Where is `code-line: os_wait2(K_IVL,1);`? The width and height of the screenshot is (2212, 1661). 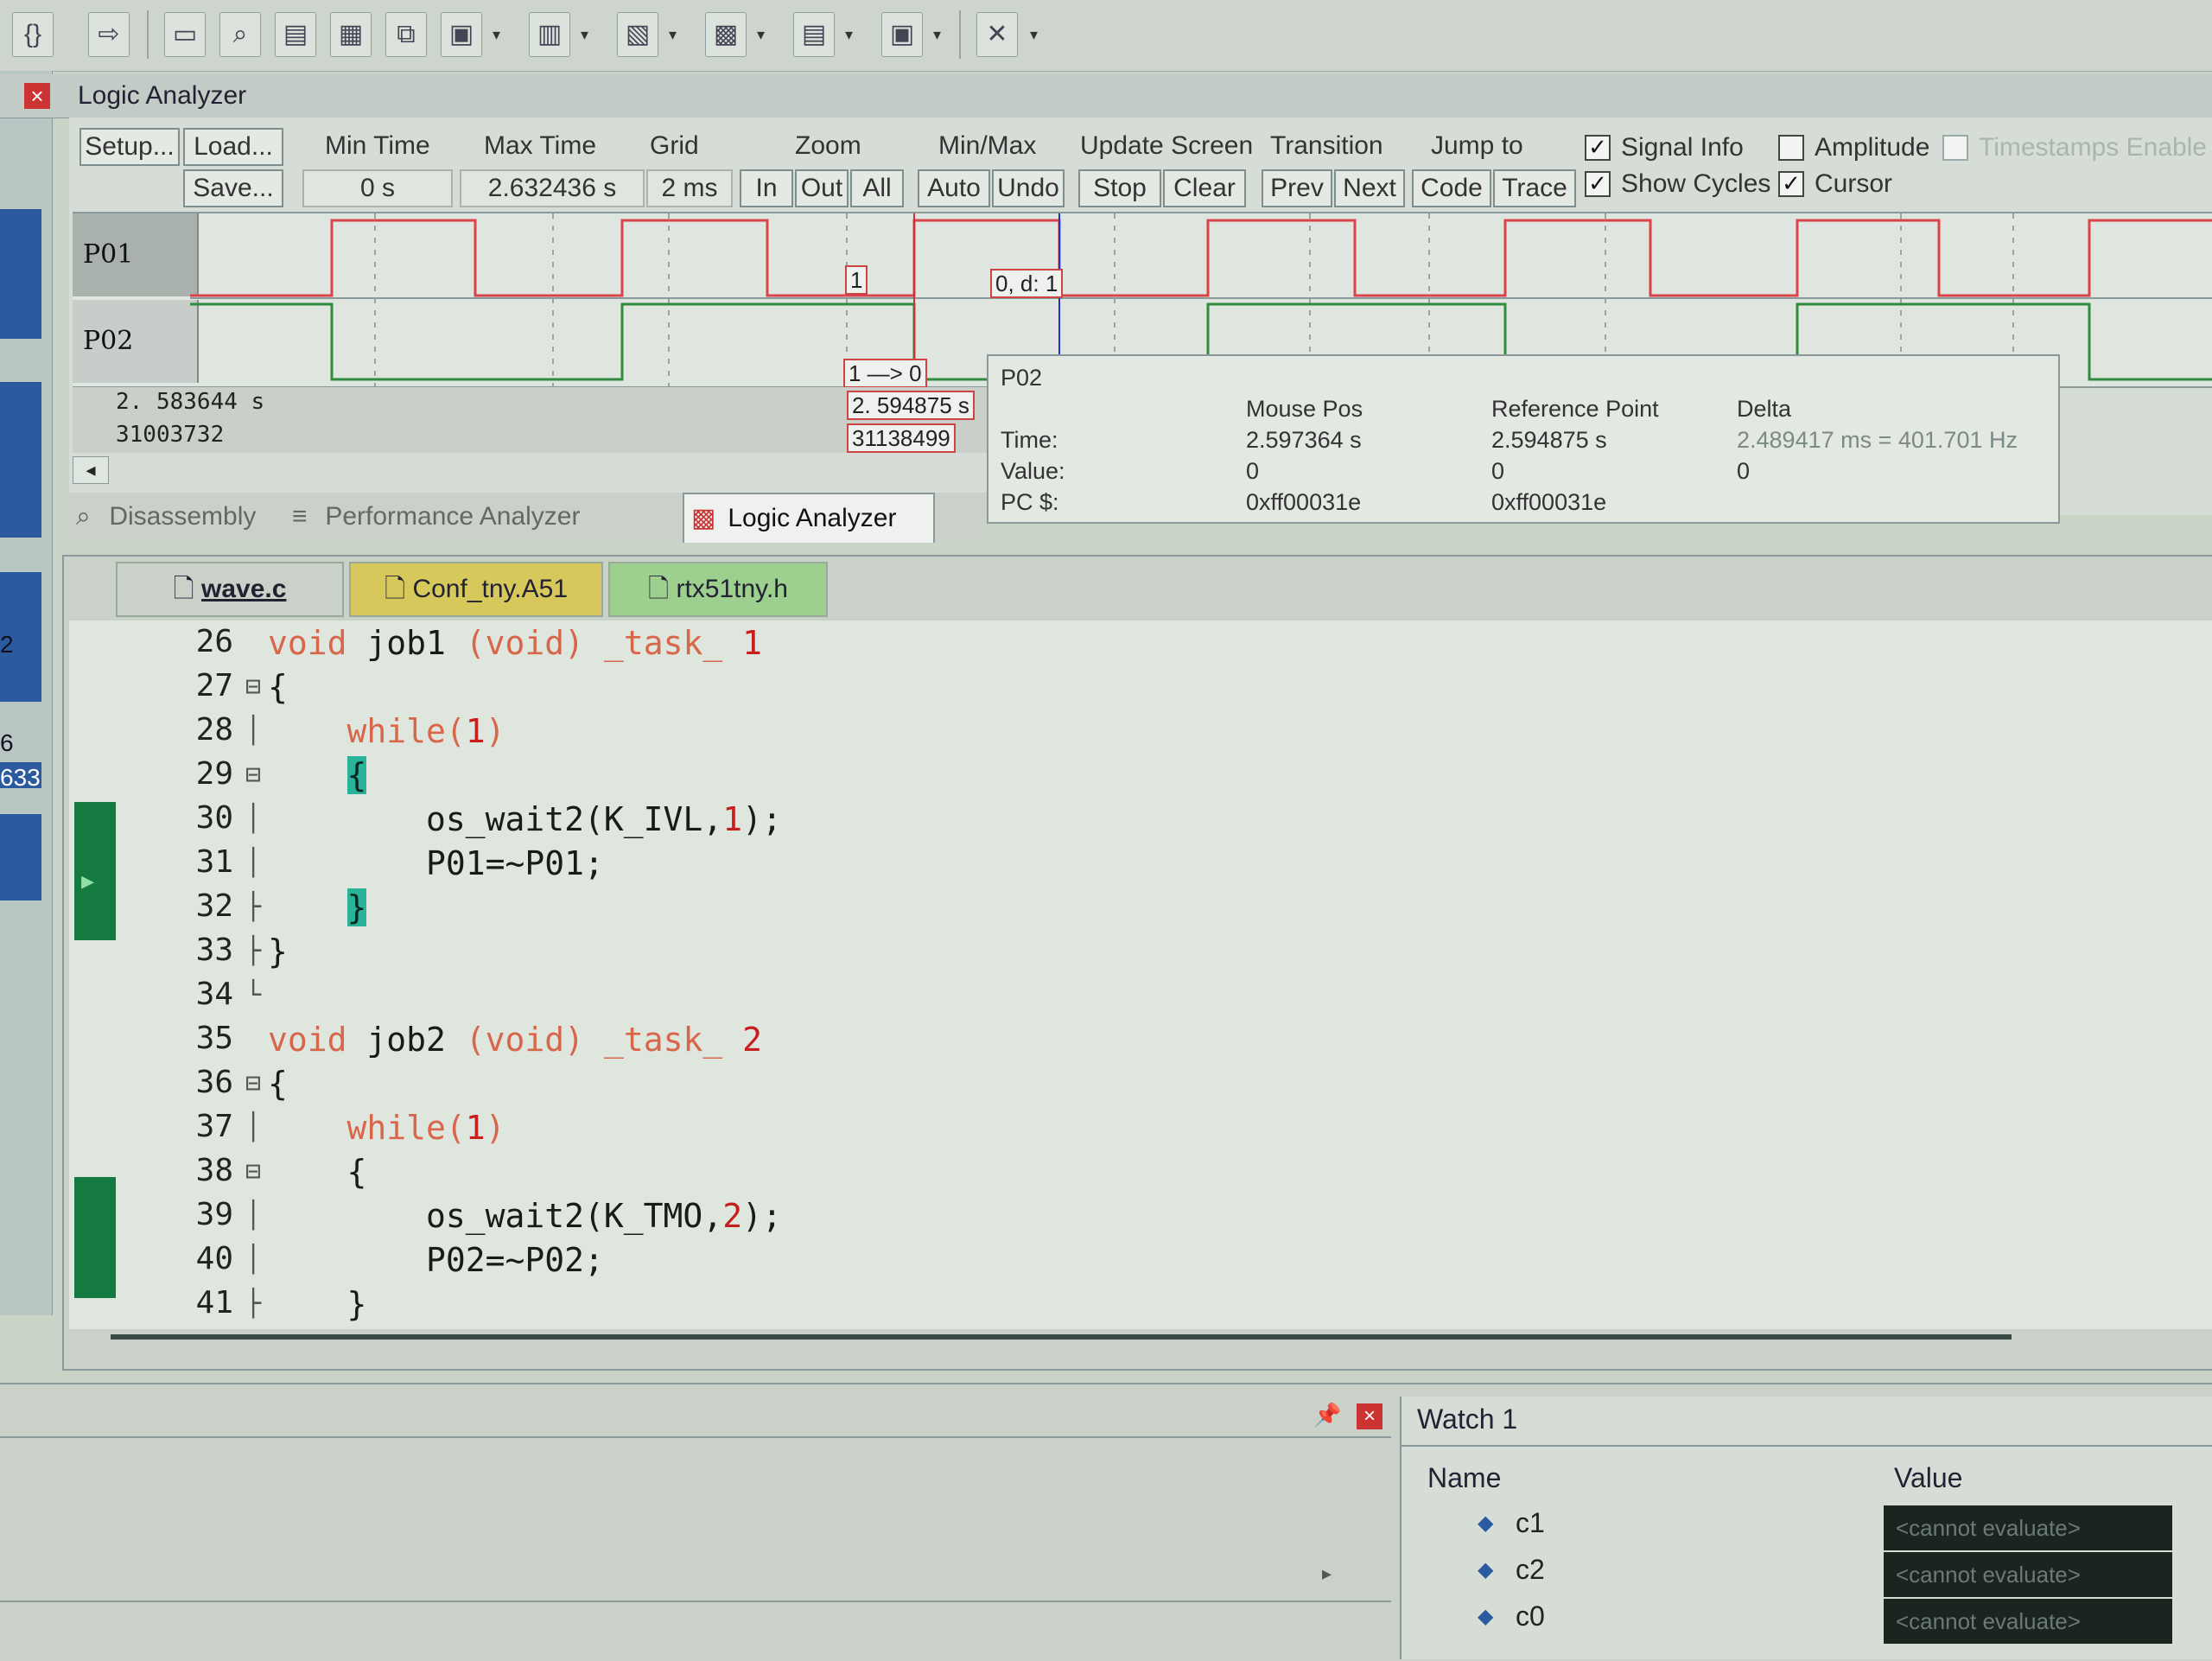 code-line: os_wait2(K_IVL,1); is located at coordinates (525, 819).